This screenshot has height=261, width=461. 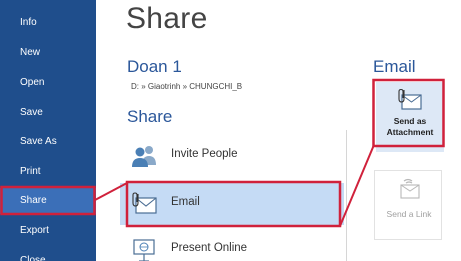 What do you see at coordinates (150, 116) in the screenshot?
I see `share-section-heading: Share` at bounding box center [150, 116].